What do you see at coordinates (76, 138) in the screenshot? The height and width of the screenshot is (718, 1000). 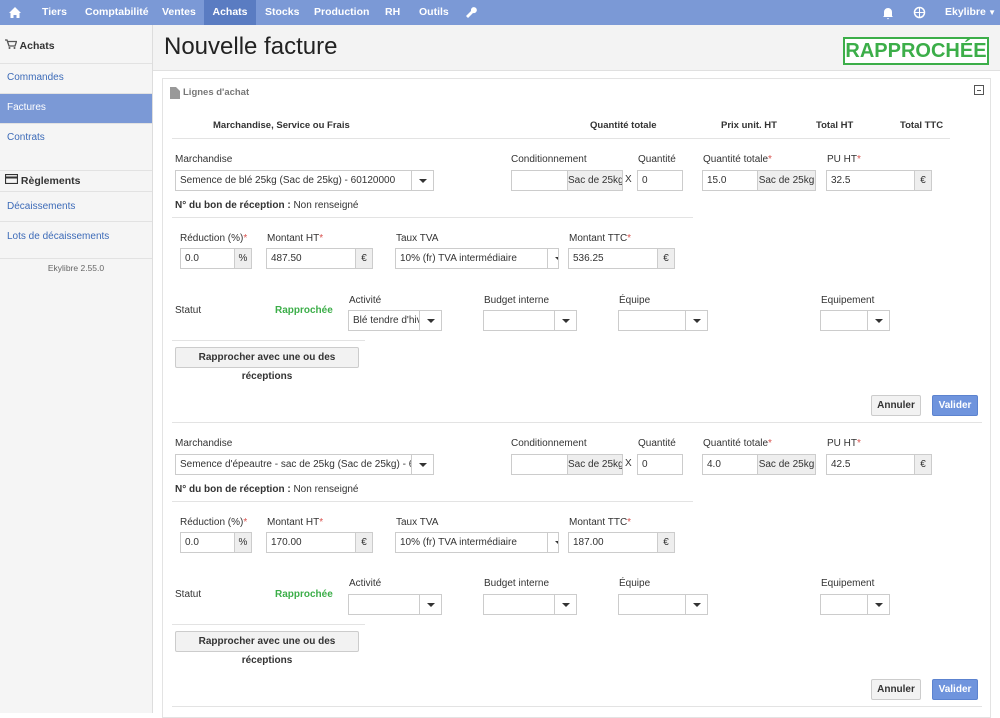 I see `sidebar-item-contrats: Contrats` at bounding box center [76, 138].